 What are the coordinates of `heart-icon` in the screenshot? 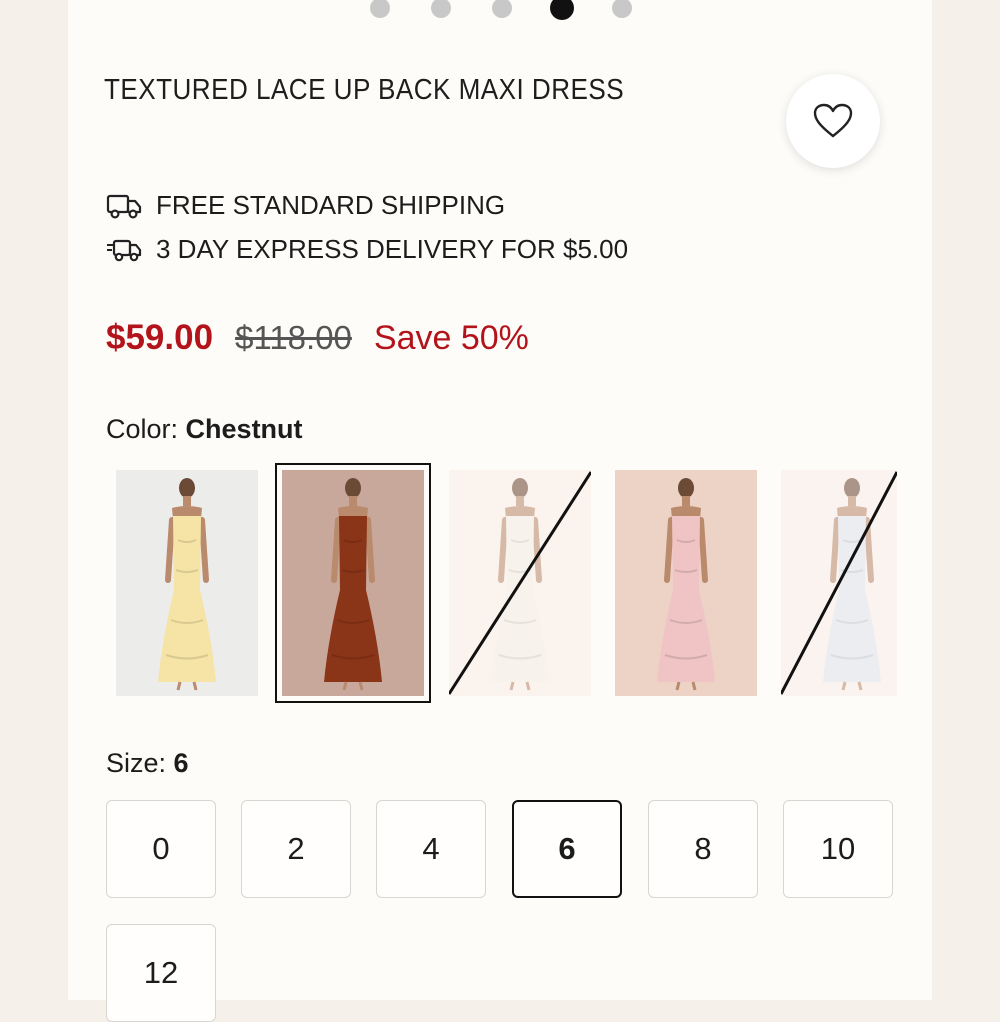 It's located at (833, 120).